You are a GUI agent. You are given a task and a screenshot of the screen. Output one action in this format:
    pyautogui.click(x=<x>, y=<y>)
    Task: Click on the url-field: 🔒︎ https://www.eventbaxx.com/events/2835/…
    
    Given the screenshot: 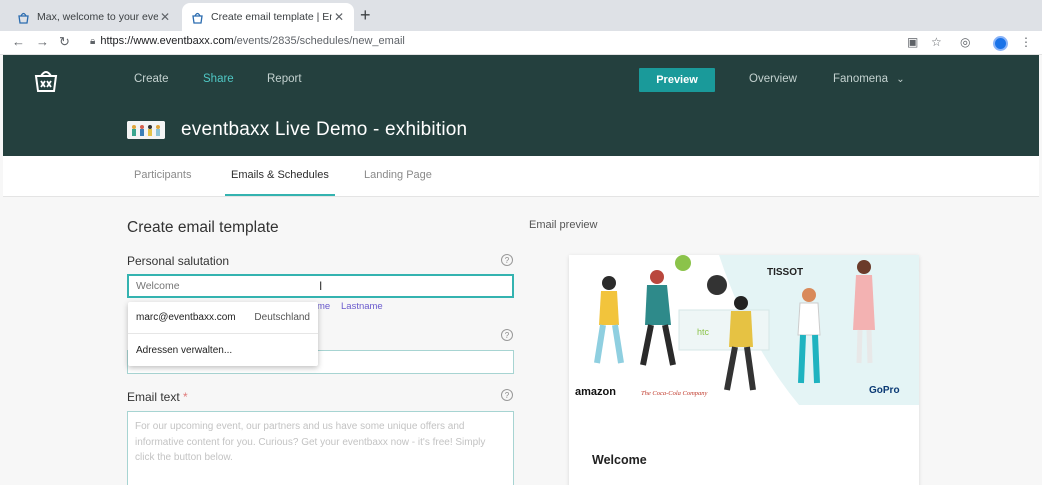 What is the action you would take?
    pyautogui.click(x=247, y=41)
    